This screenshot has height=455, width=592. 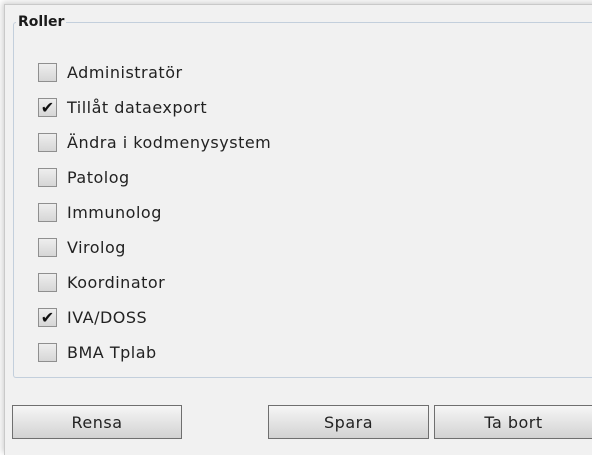 What do you see at coordinates (47, 317) in the screenshot?
I see `role-checkbox-iva-doss: ✔` at bounding box center [47, 317].